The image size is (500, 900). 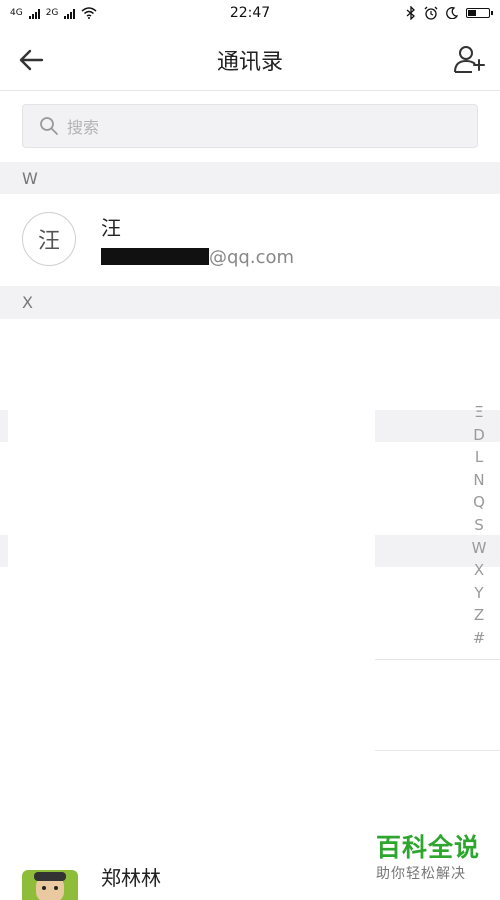 What do you see at coordinates (49, 239) in the screenshot?
I see `avatar: 汪` at bounding box center [49, 239].